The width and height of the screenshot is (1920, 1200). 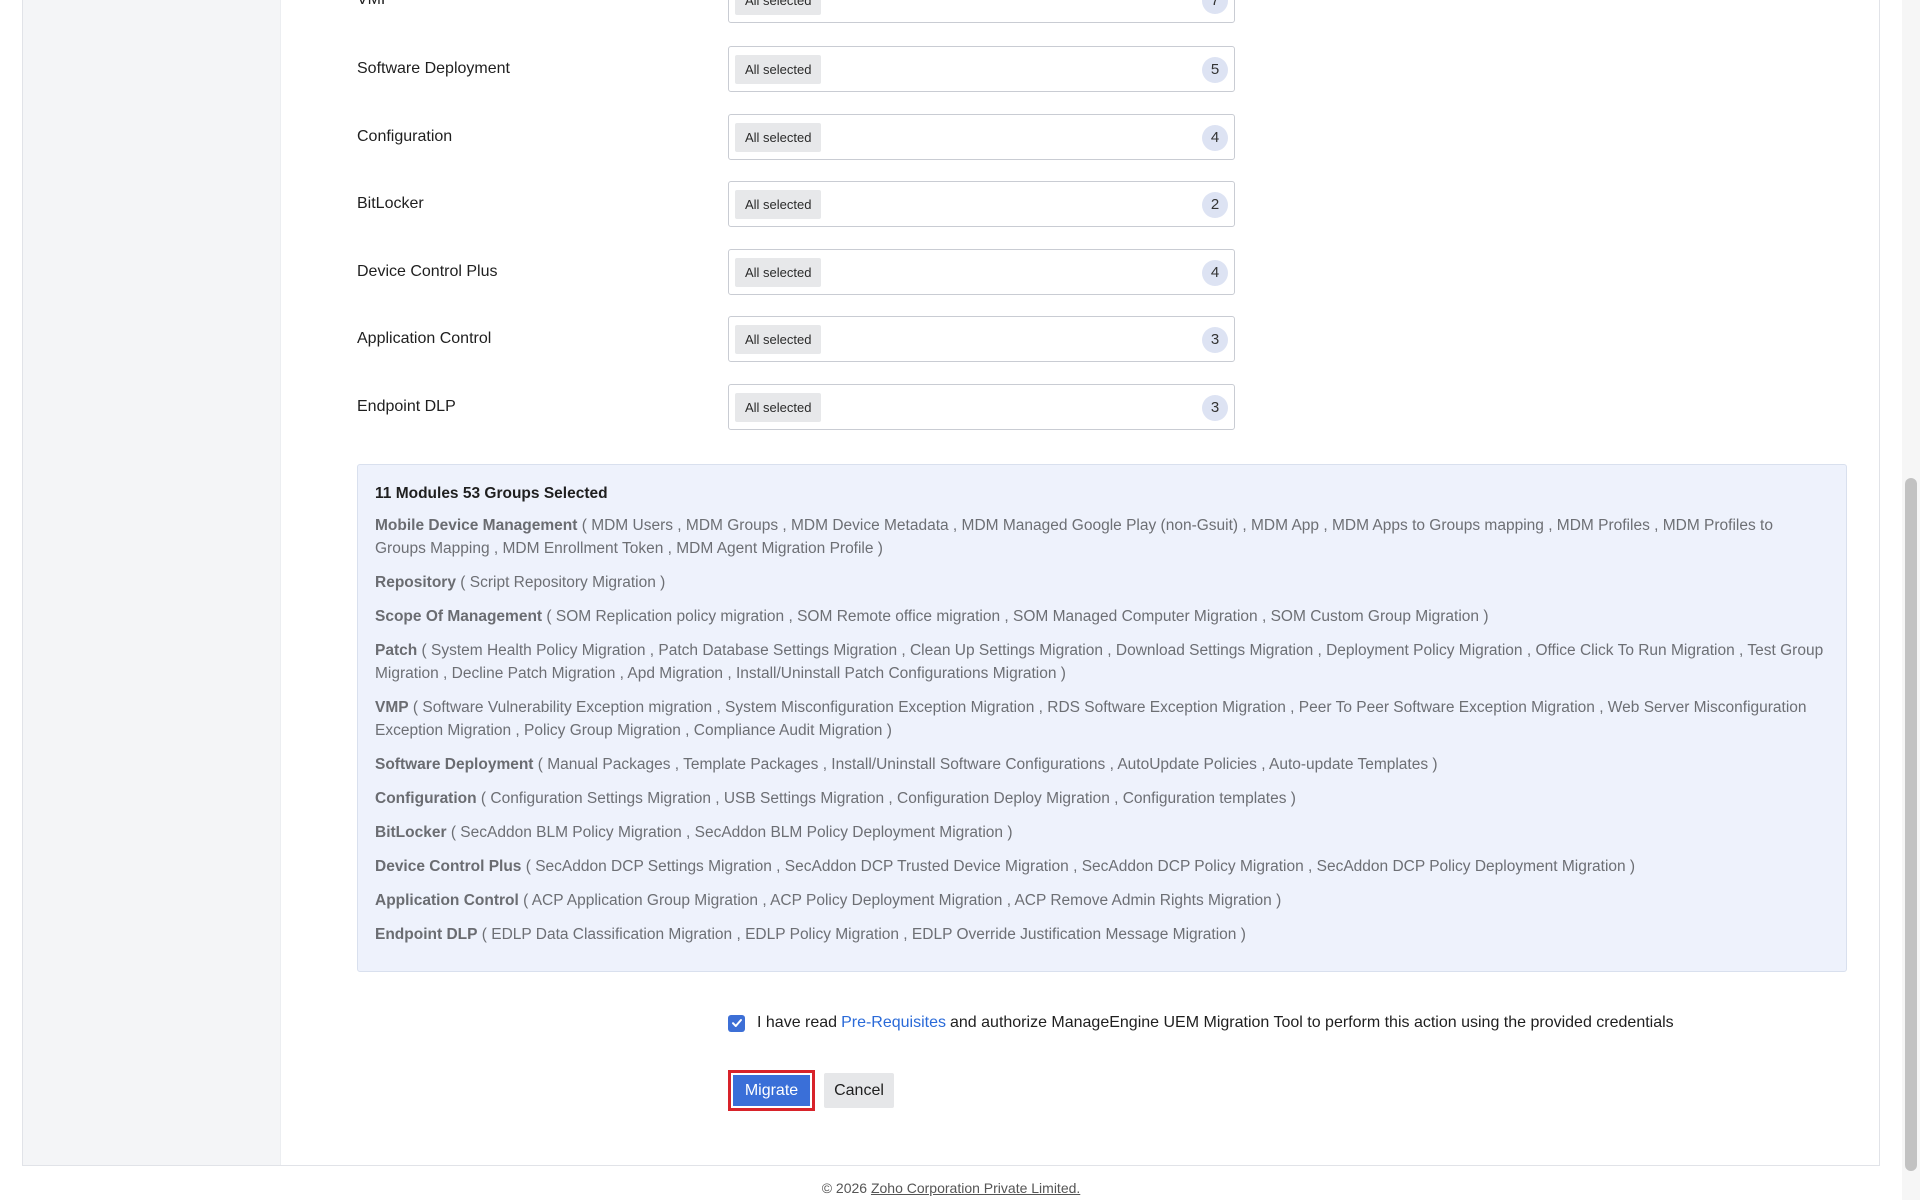 What do you see at coordinates (981, 11) in the screenshot?
I see `module-group-select: All selected 7` at bounding box center [981, 11].